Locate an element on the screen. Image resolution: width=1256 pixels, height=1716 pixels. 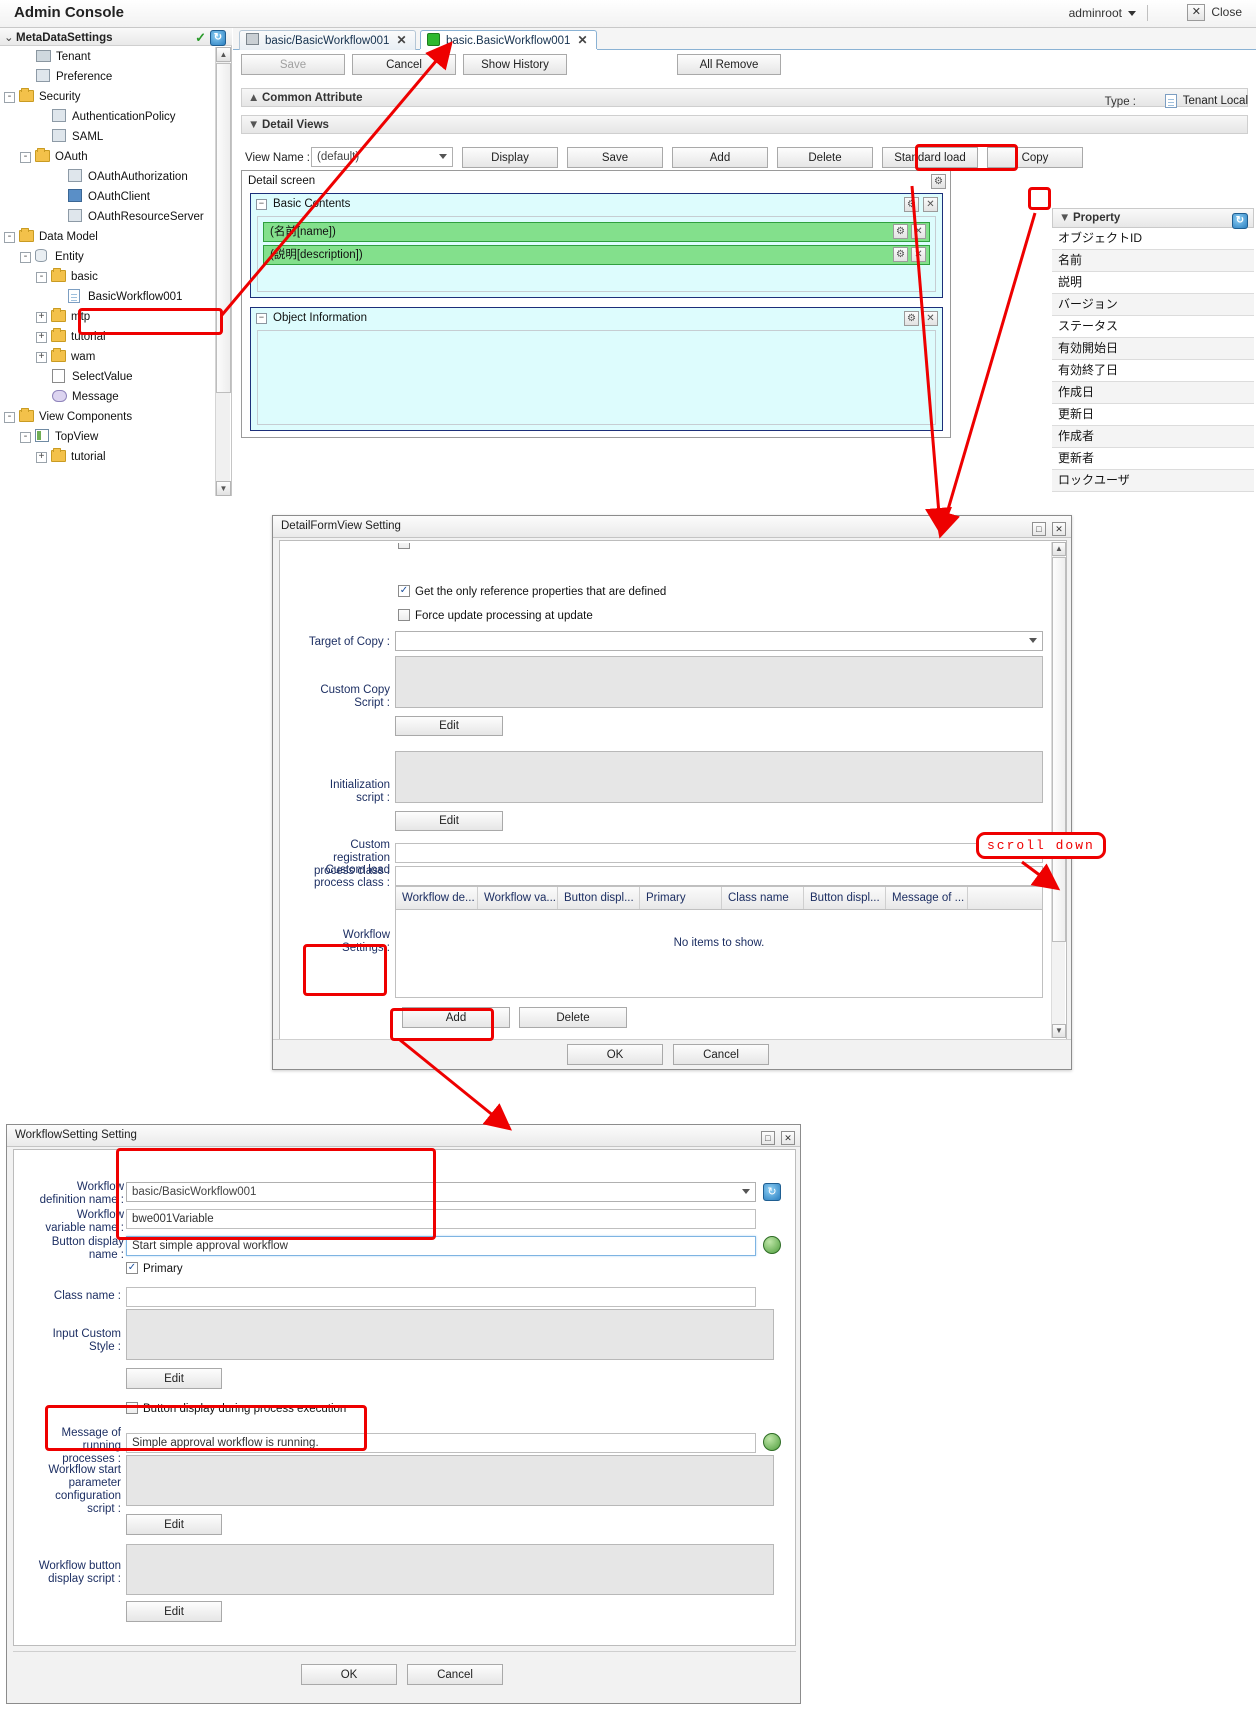
tree-node-data-model: - Data Model is located at coordinates (116, 237).